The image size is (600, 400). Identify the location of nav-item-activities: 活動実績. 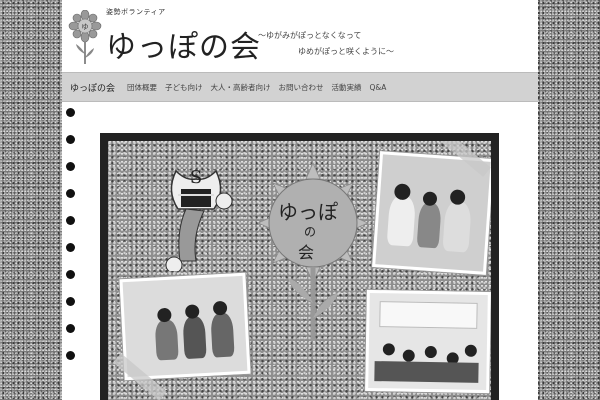
(347, 87).